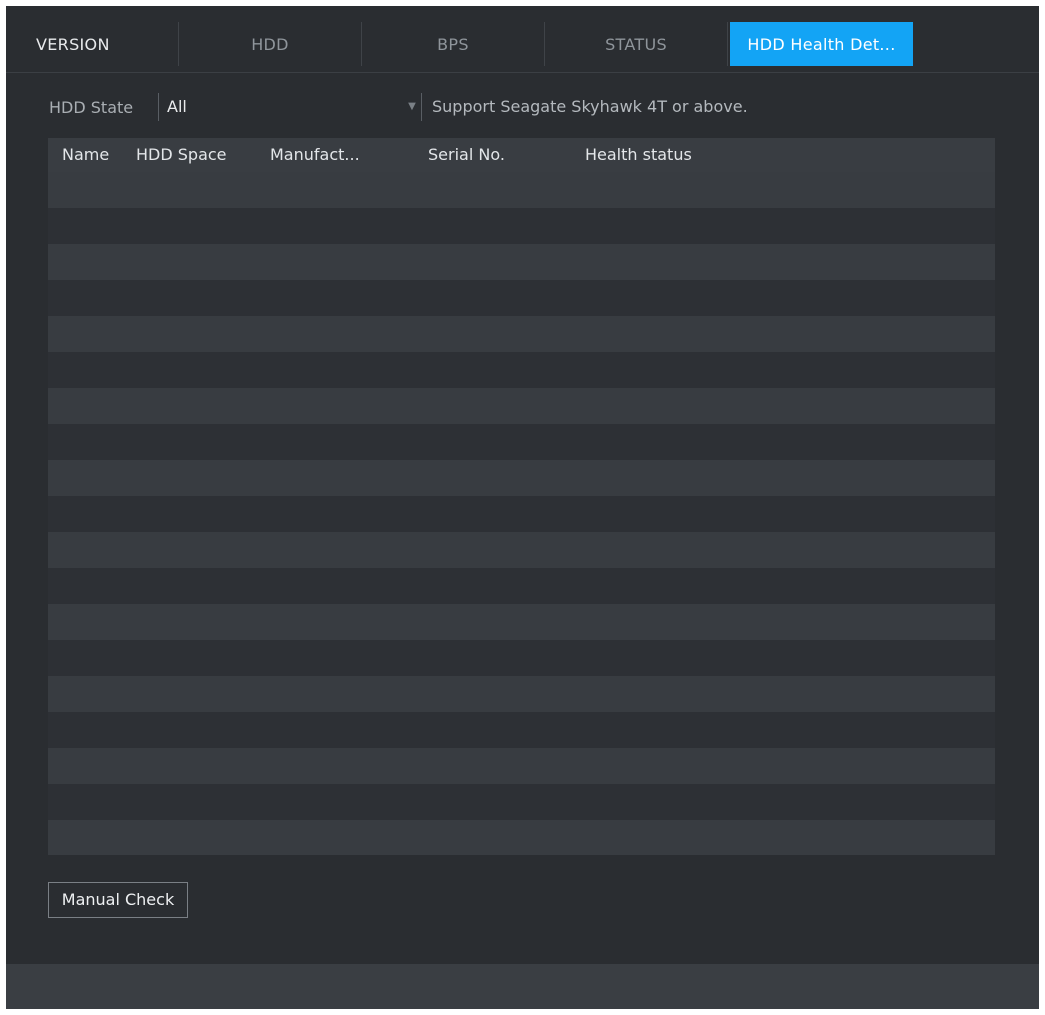  Describe the element at coordinates (412, 107) in the screenshot. I see `dropdown-arrow-icon: ▼` at that location.